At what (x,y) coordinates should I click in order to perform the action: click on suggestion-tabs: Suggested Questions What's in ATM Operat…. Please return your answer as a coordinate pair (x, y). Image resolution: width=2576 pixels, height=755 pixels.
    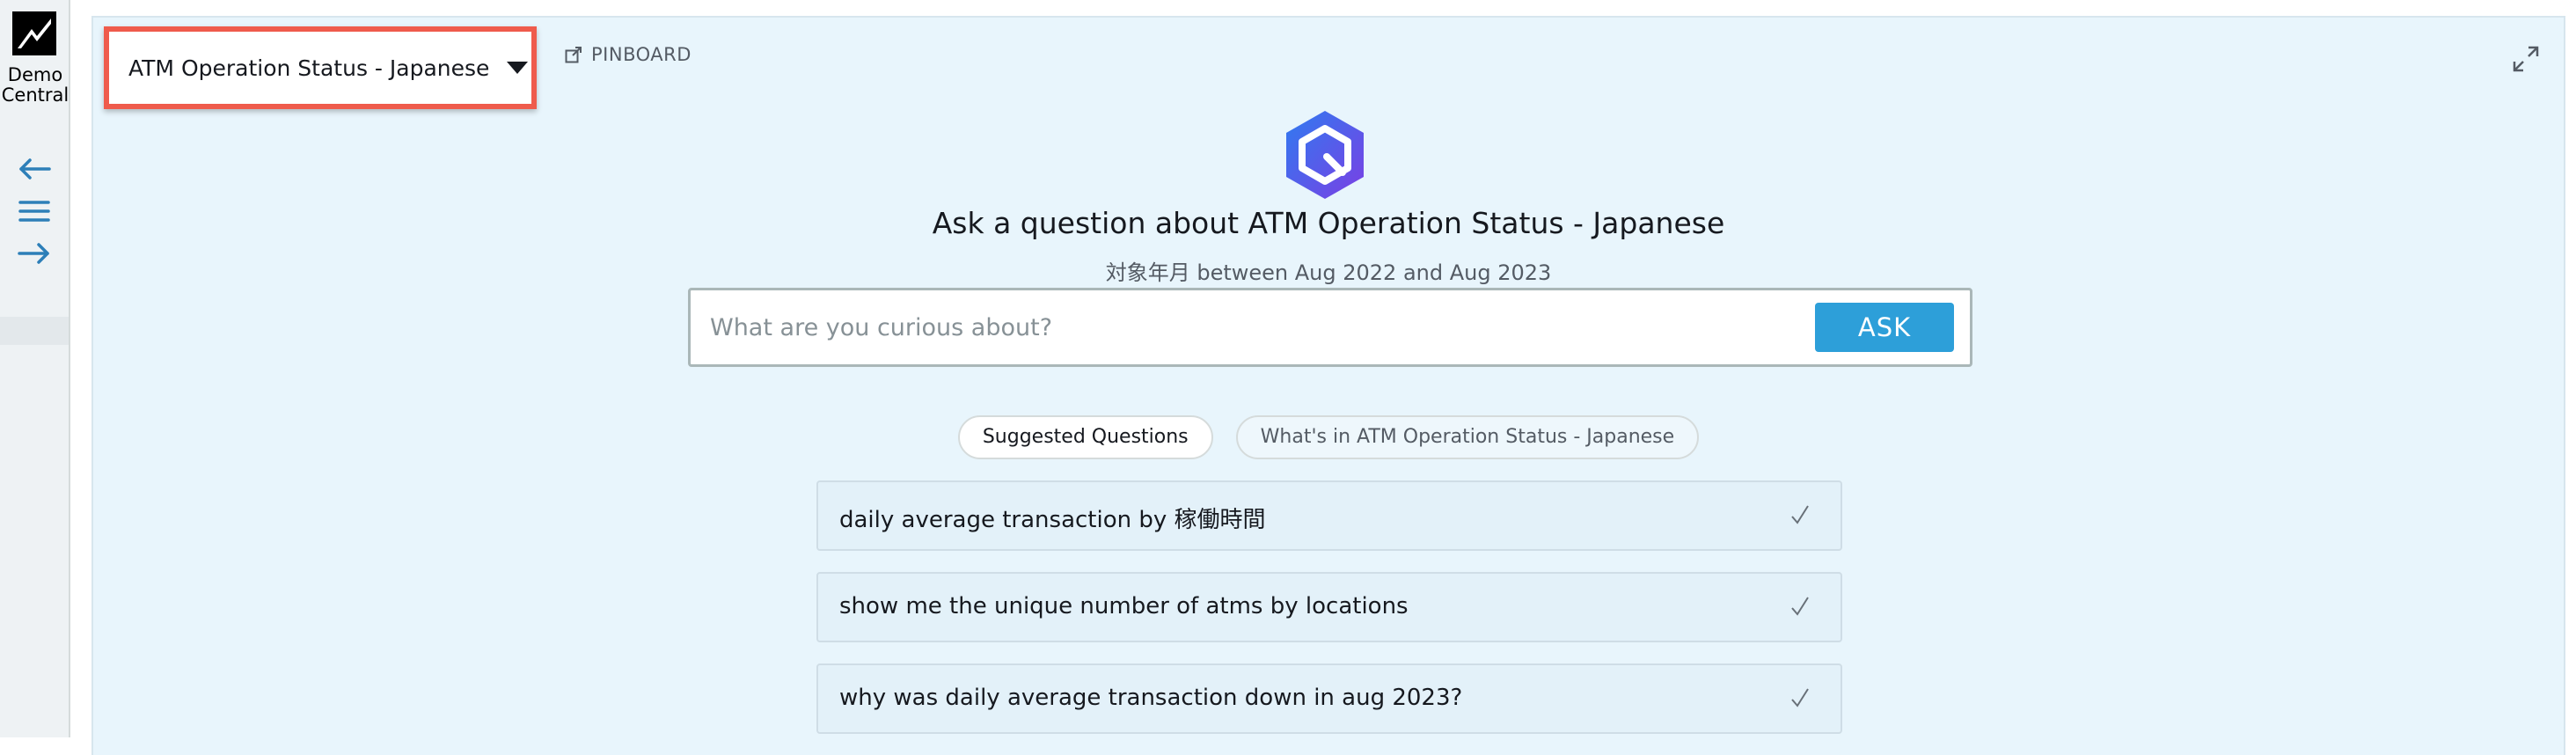
    Looking at the image, I should click on (1328, 437).